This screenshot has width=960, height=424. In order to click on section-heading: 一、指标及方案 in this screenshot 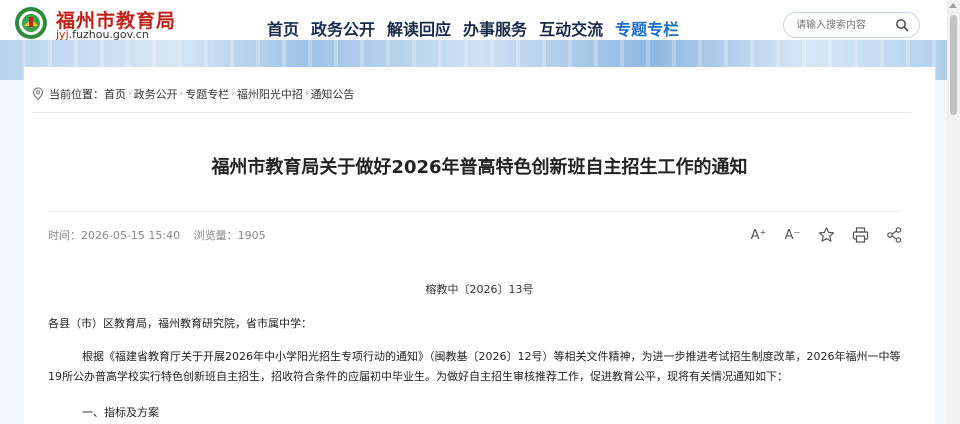, I will do `click(120, 412)`.